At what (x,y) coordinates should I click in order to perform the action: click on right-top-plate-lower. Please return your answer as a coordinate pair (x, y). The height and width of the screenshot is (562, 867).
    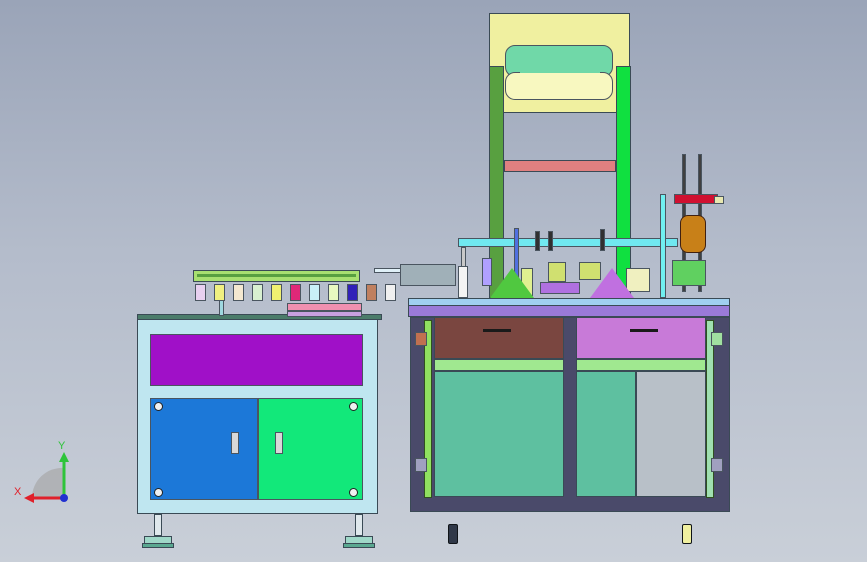
    Looking at the image, I should click on (569, 311).